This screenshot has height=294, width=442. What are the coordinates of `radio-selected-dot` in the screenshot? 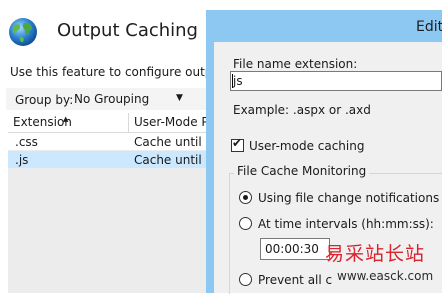 It's located at (245, 197).